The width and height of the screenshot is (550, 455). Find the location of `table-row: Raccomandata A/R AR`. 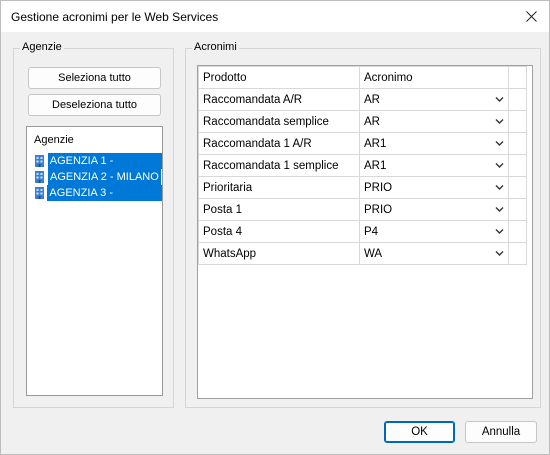

table-row: Raccomandata A/R AR is located at coordinates (362, 99).